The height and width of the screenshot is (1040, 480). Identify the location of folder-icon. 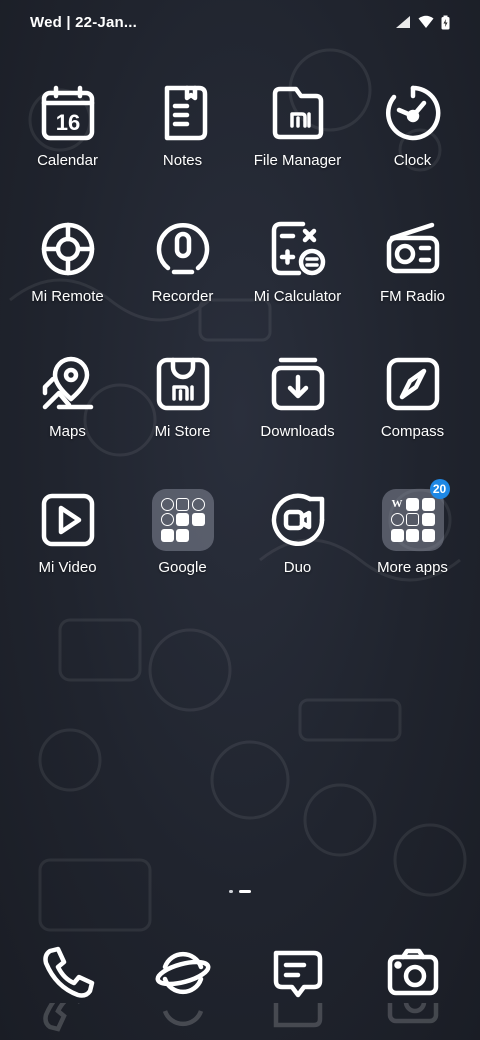
(298, 113).